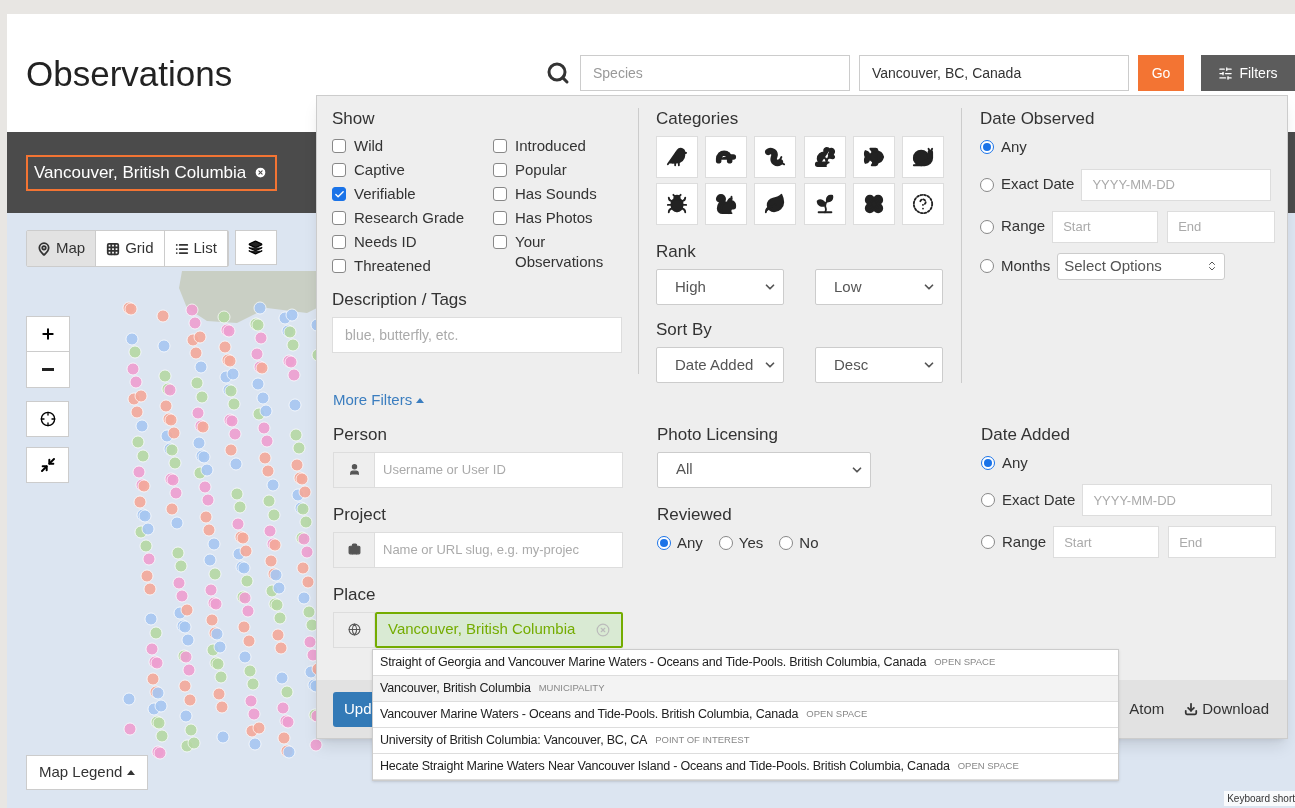 The image size is (1295, 808). I want to click on rat-icon, so click(824, 157).